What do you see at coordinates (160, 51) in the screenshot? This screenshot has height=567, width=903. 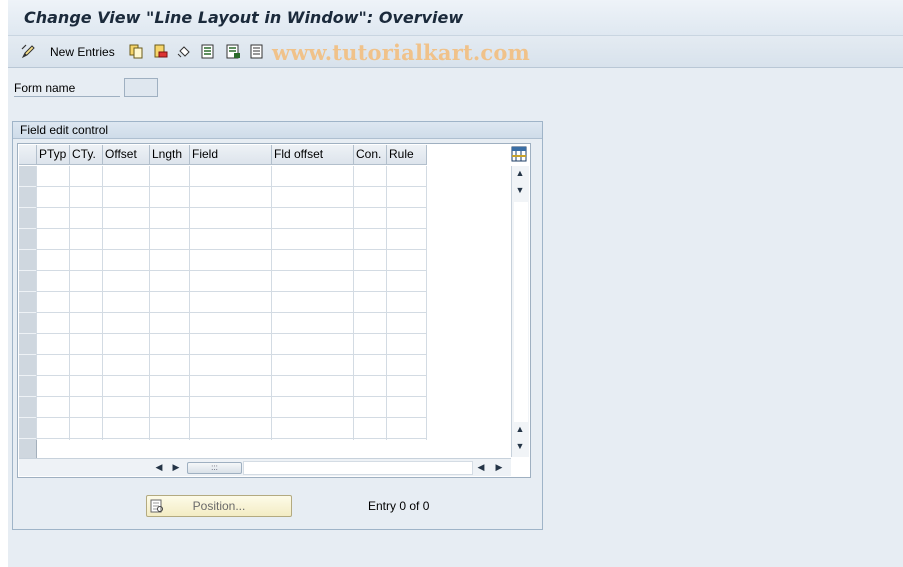 I see `delete-icon` at bounding box center [160, 51].